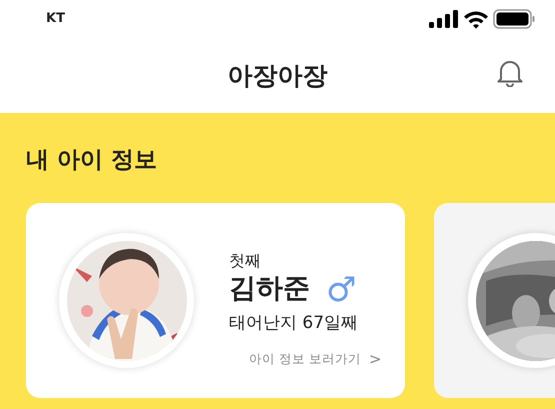 This screenshot has width=555, height=409. What do you see at coordinates (514, 19) in the screenshot?
I see `battery-icon` at bounding box center [514, 19].